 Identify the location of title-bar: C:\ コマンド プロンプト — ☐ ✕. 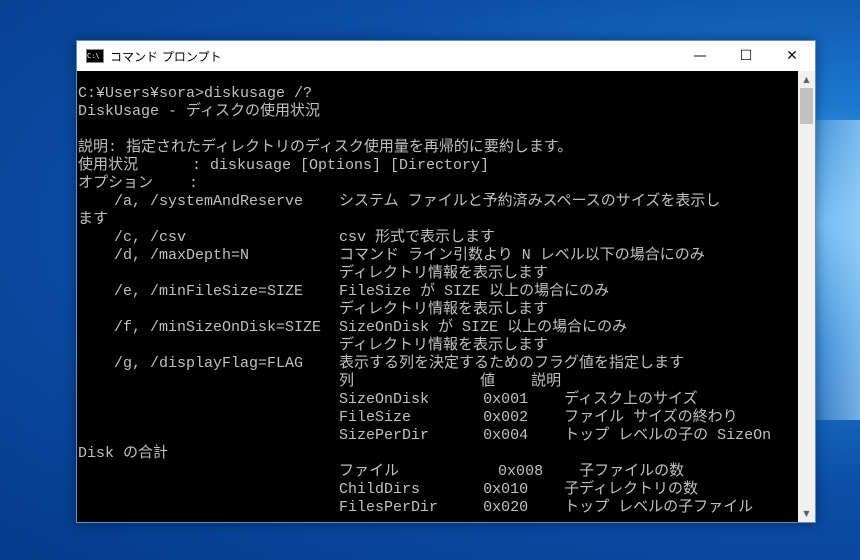
(446, 56).